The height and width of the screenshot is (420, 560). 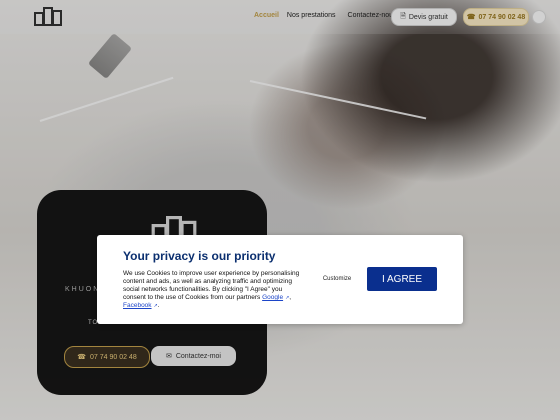 I want to click on privacy-title: Your privacy is our priority, so click(x=199, y=256).